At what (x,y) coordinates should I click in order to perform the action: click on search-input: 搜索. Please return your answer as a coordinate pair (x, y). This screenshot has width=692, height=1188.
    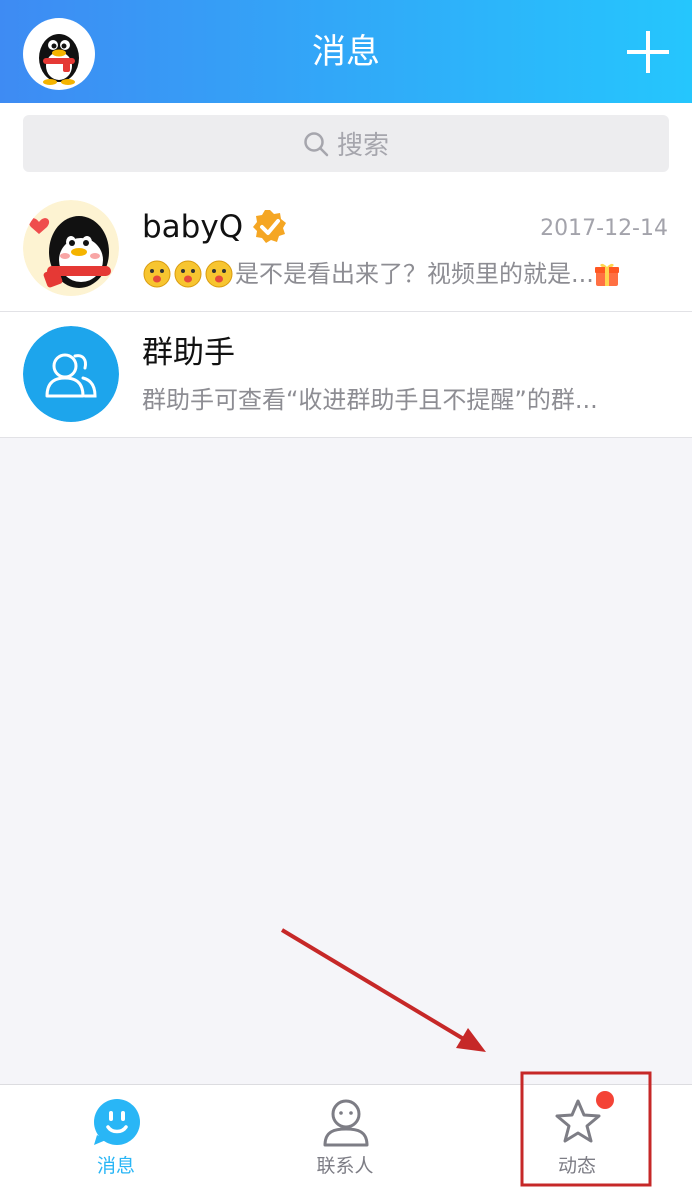
    Looking at the image, I should click on (346, 143).